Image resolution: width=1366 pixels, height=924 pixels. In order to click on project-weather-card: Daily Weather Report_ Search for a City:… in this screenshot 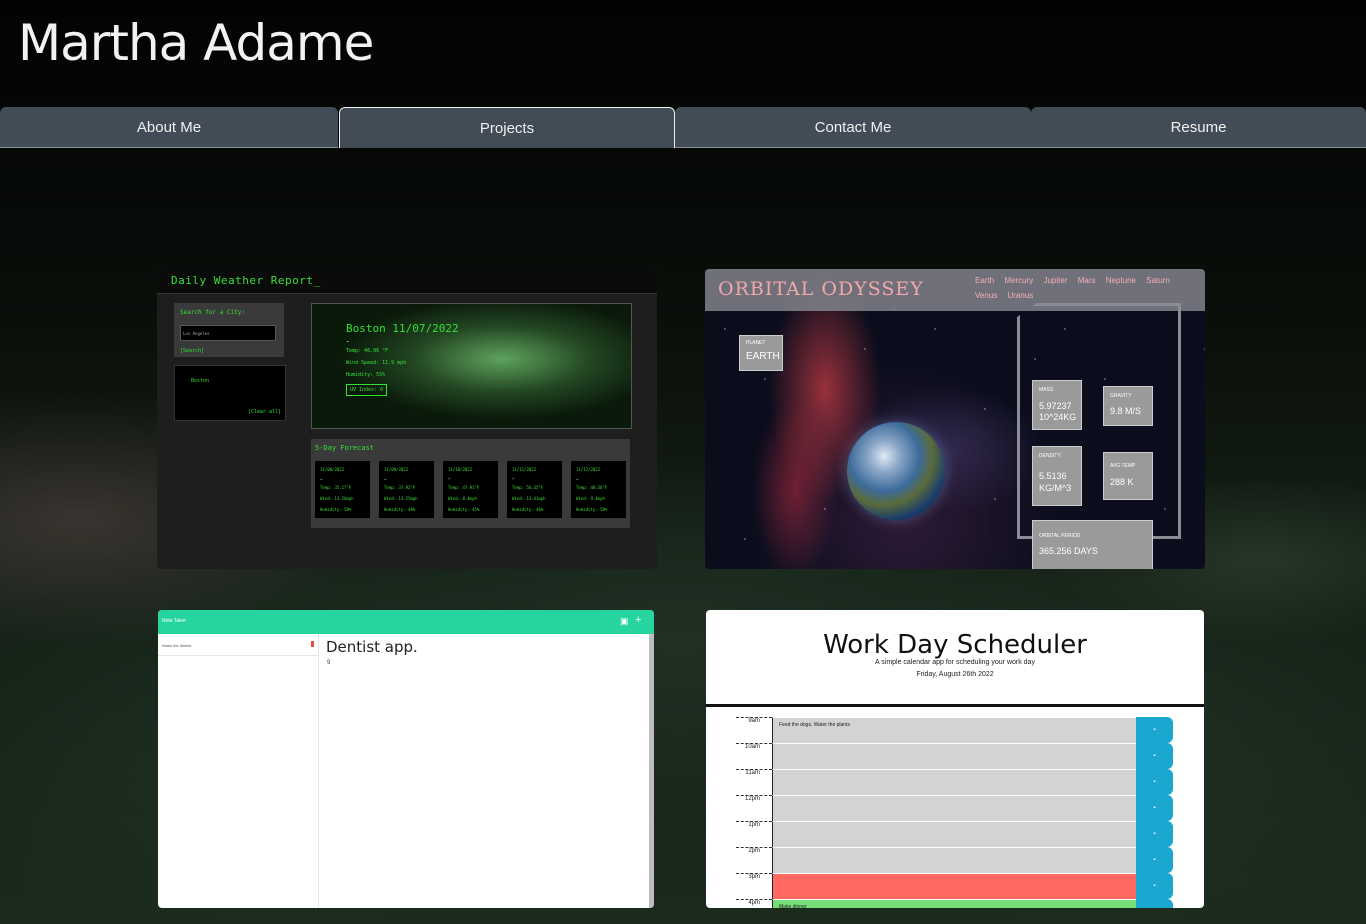, I will do `click(407, 419)`.